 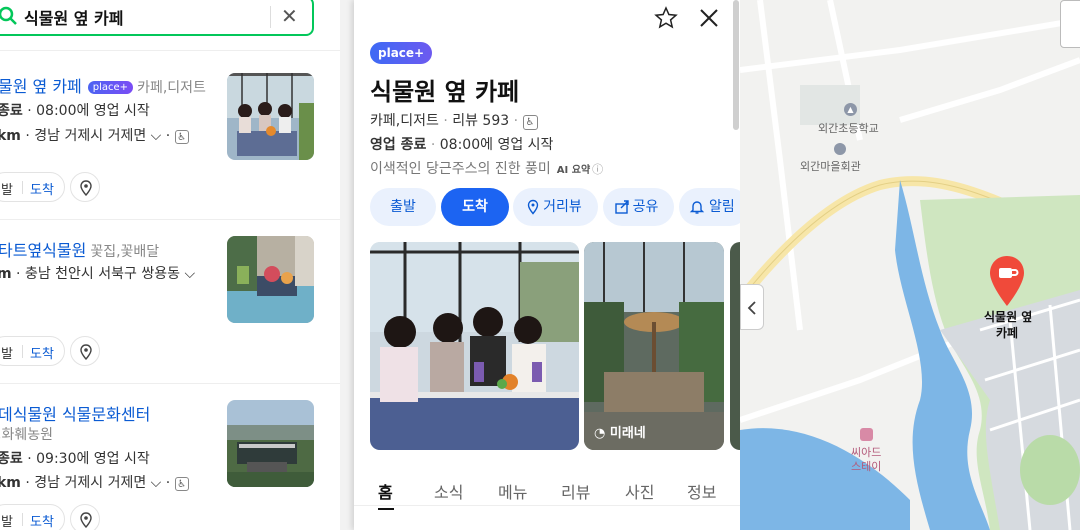 I want to click on depart-button: 출발, so click(x=403, y=207).